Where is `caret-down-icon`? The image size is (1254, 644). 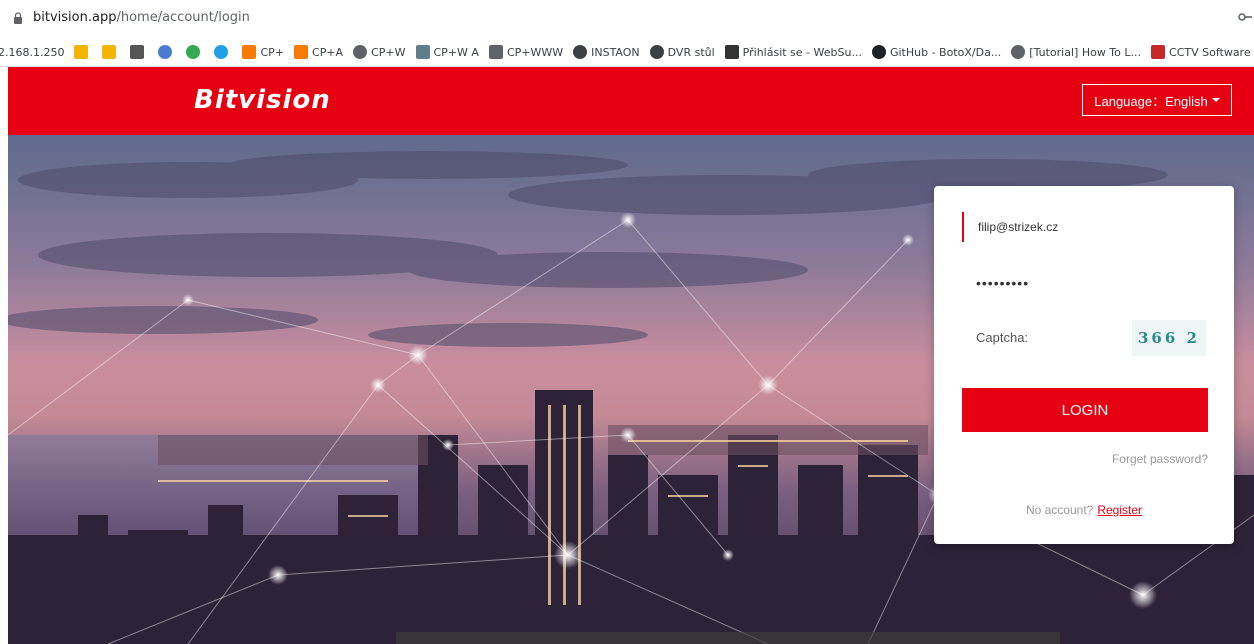
caret-down-icon is located at coordinates (1215, 100).